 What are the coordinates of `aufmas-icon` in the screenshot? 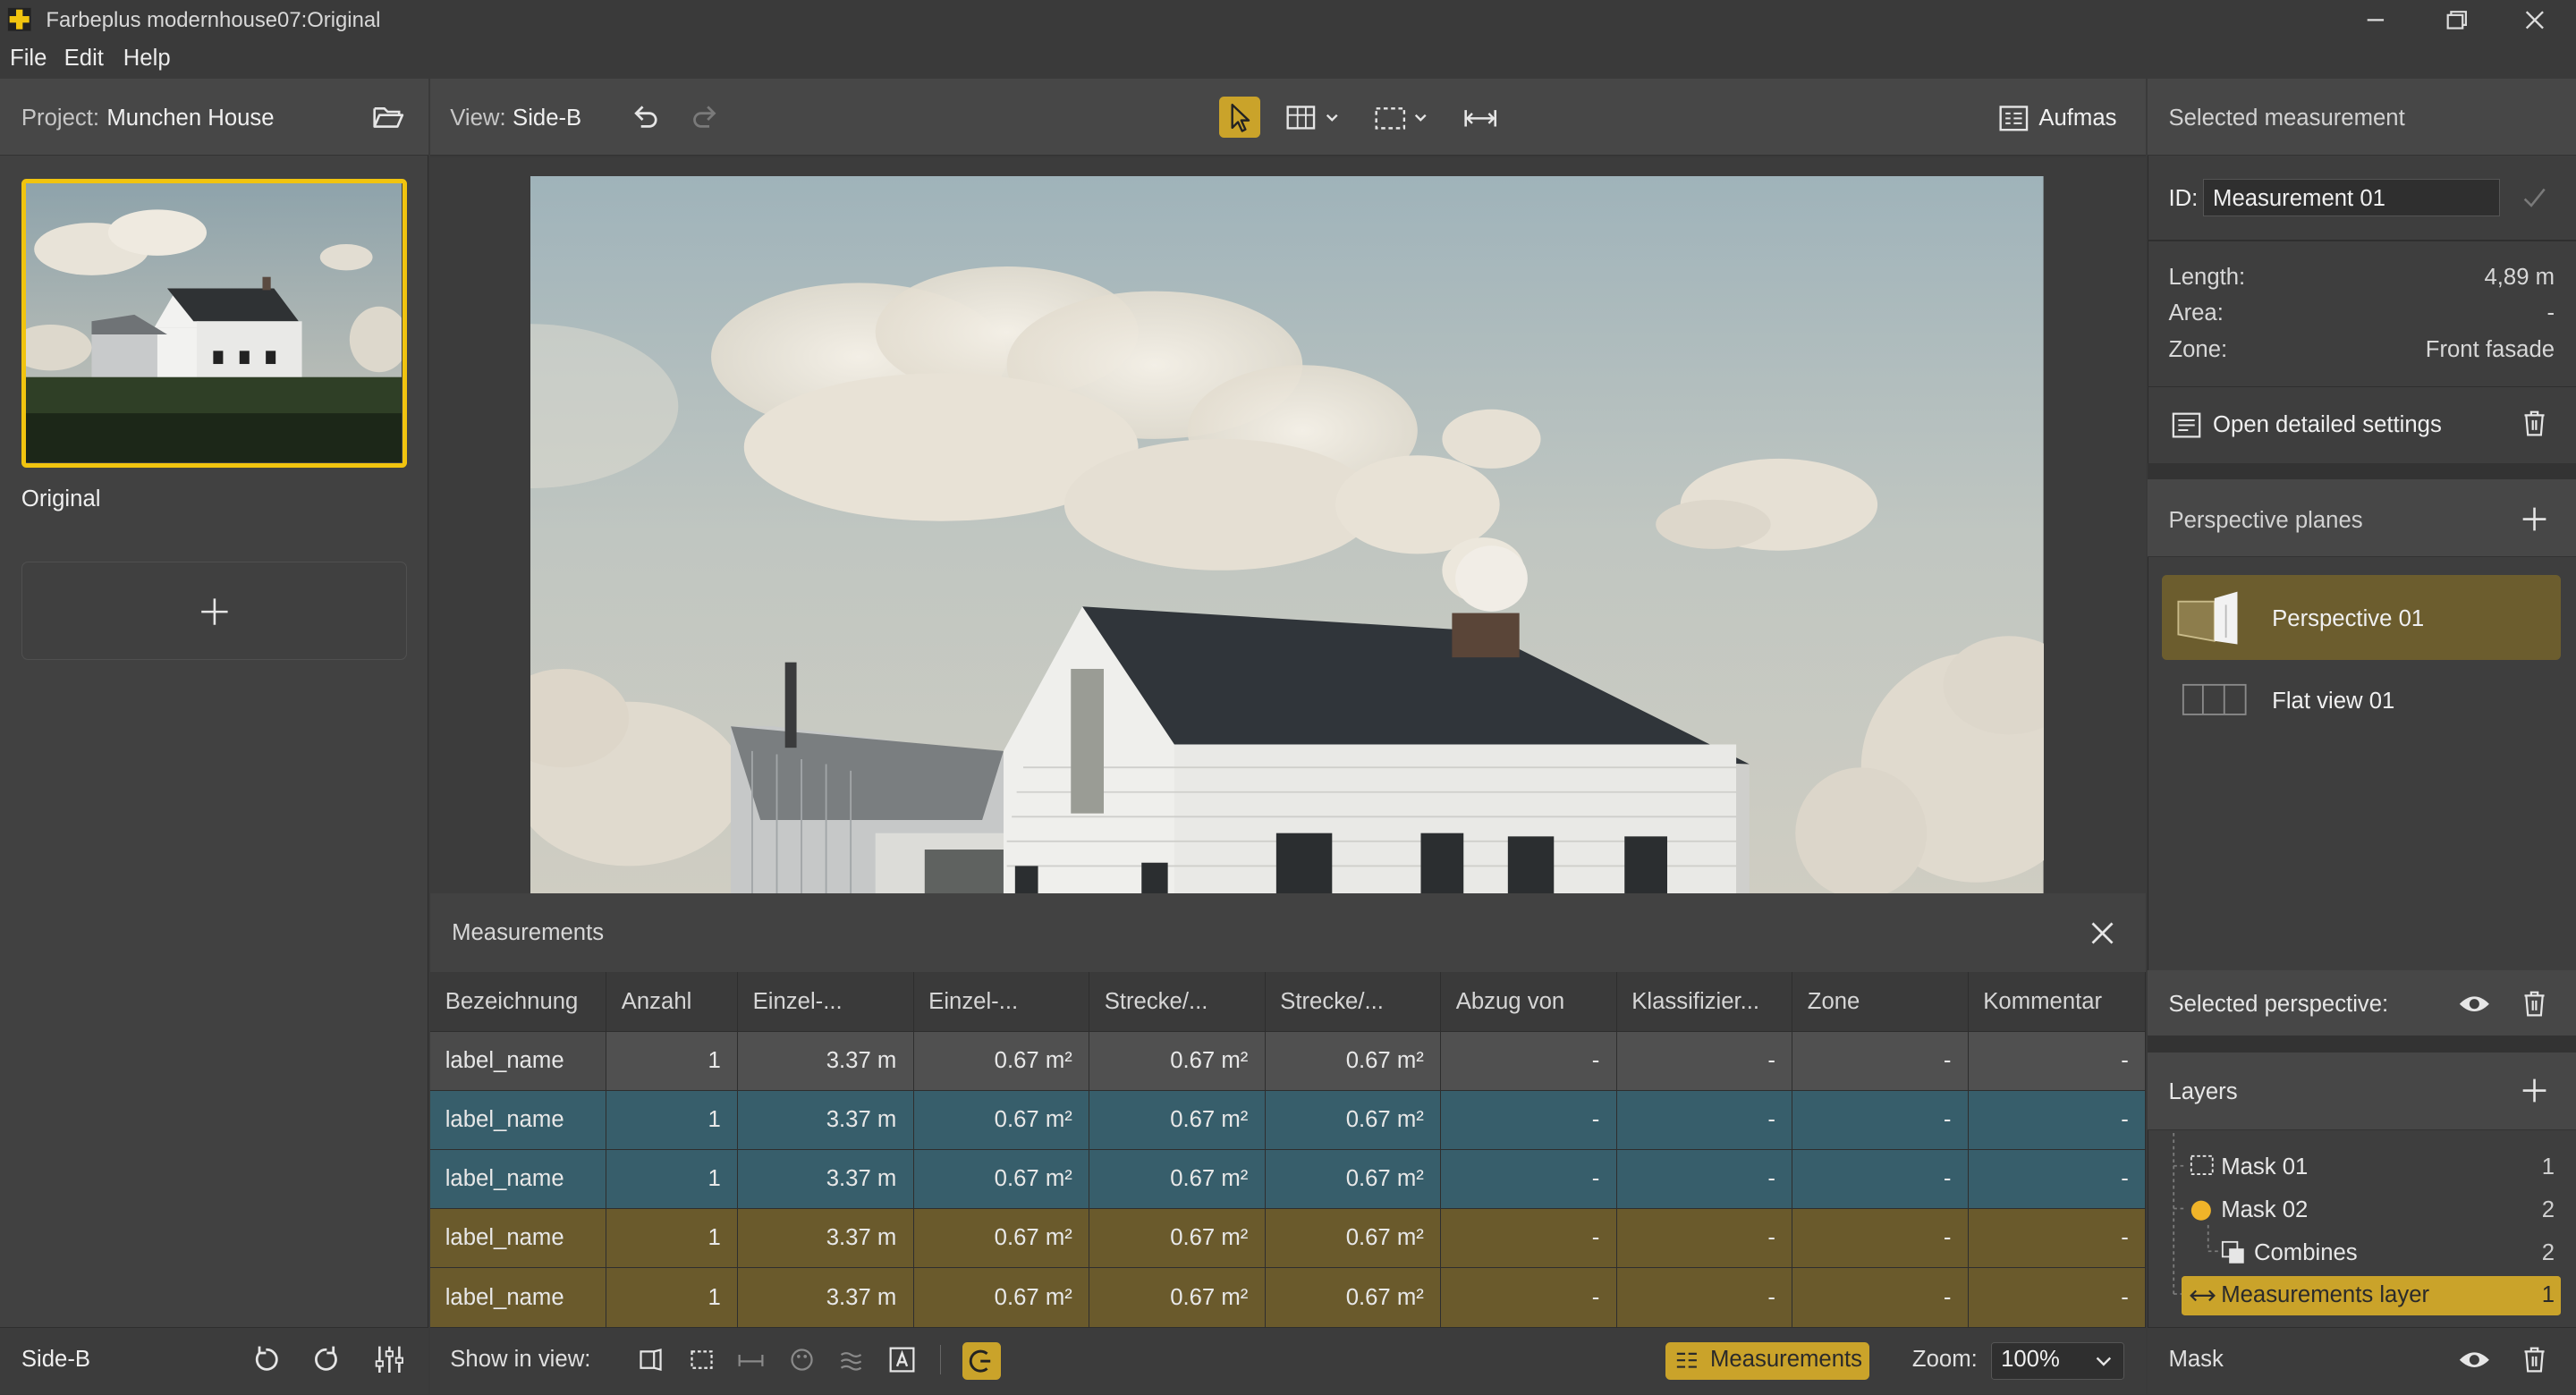 It's located at (2013, 118).